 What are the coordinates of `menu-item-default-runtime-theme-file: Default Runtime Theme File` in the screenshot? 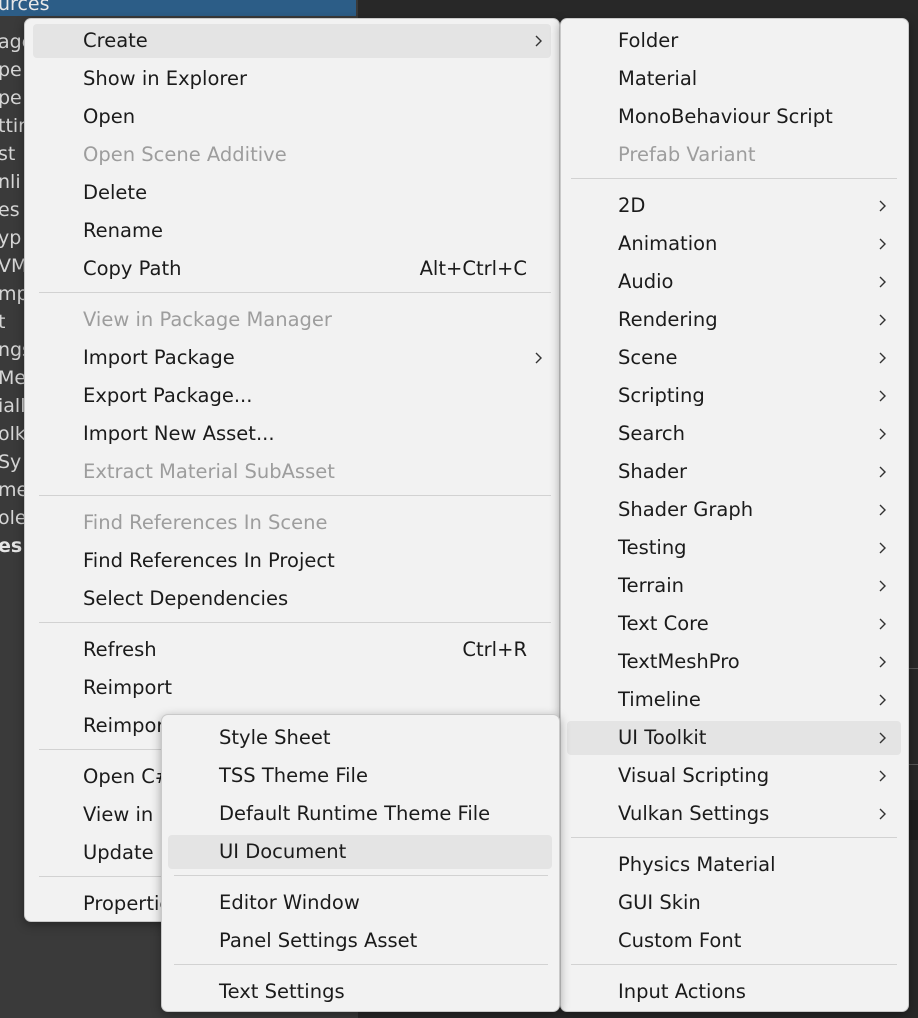 It's located at (360, 814).